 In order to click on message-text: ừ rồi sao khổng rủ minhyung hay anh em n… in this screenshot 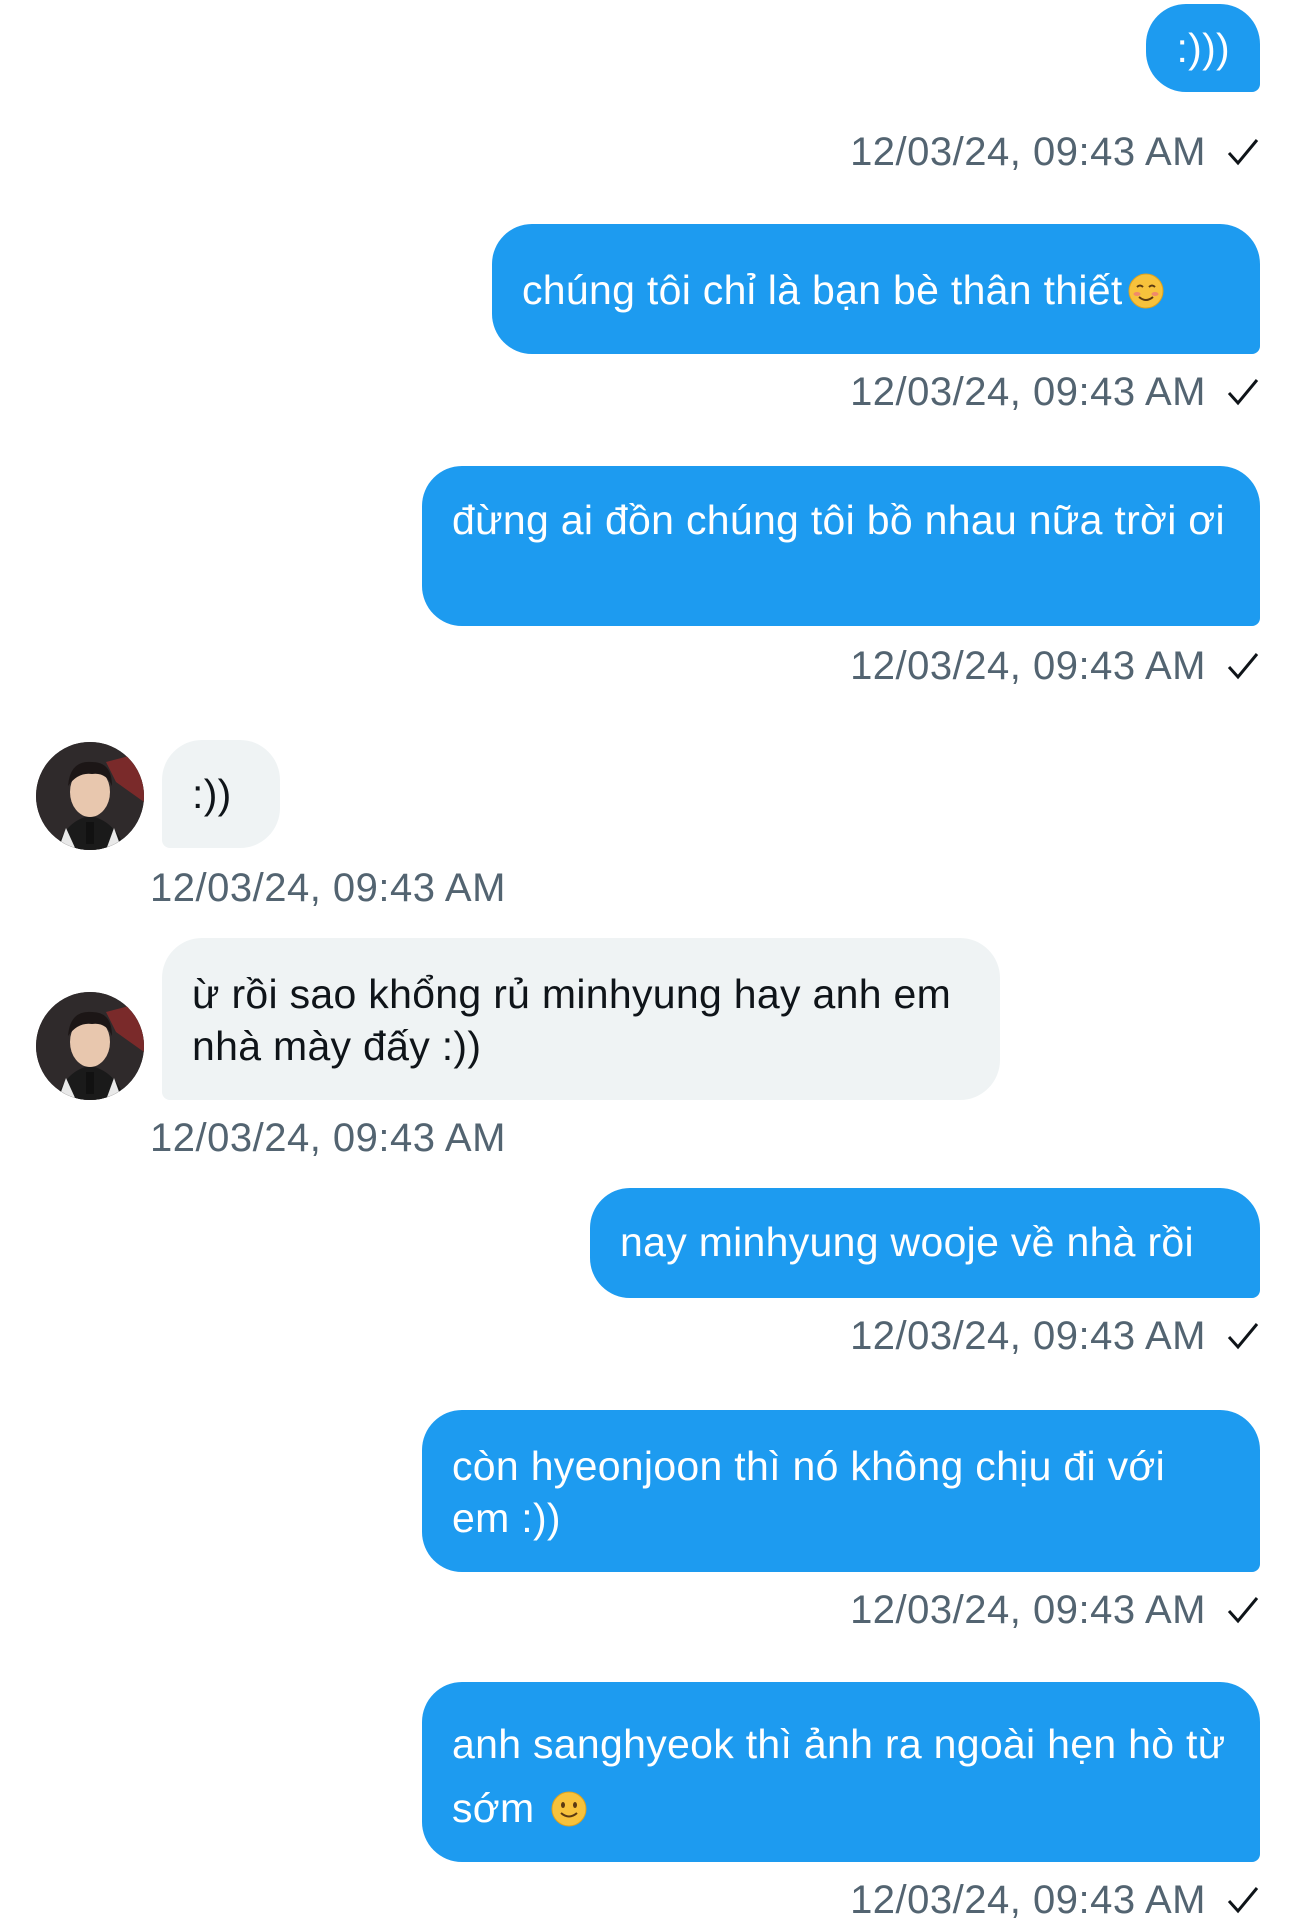, I will do `click(572, 1020)`.